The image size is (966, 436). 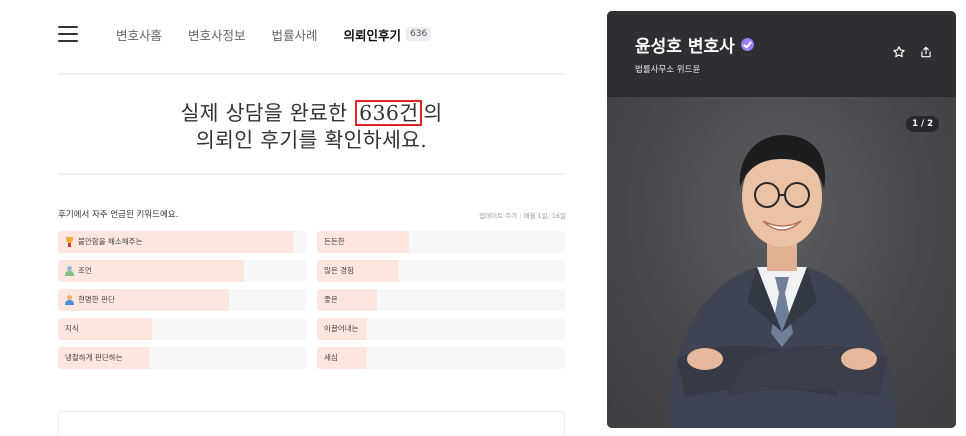 What do you see at coordinates (110, 241) in the screenshot?
I see `keyword-label: 불안함을 해소해주는` at bounding box center [110, 241].